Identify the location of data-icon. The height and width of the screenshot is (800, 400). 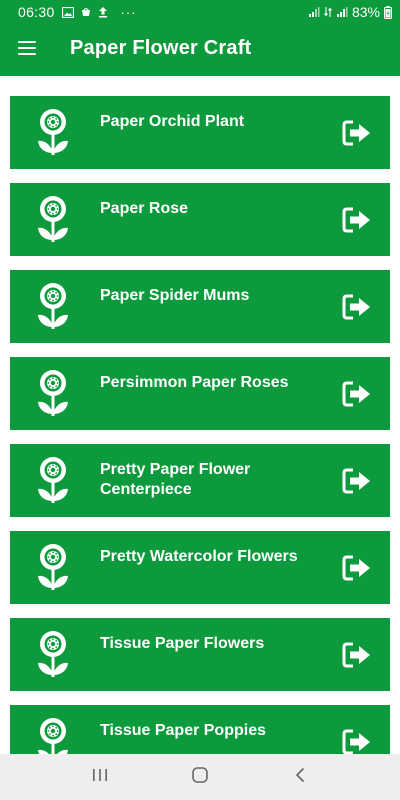
(328, 12).